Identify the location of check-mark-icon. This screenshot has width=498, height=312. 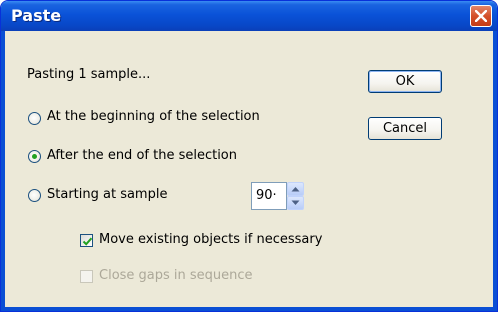
(87, 241).